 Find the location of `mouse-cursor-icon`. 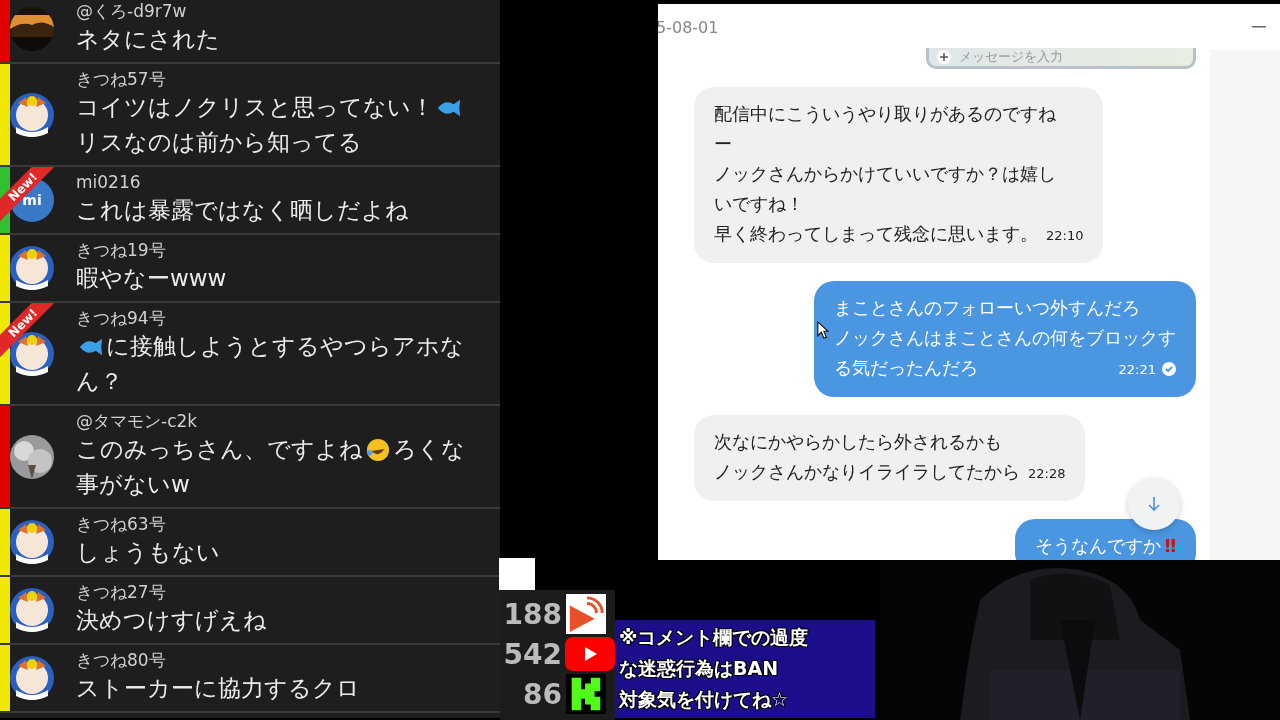

mouse-cursor-icon is located at coordinates (823, 330).